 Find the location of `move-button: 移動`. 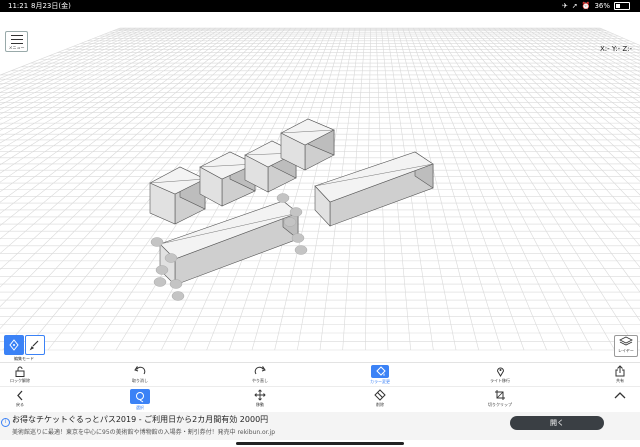

move-button: 移動 is located at coordinates (260, 400).